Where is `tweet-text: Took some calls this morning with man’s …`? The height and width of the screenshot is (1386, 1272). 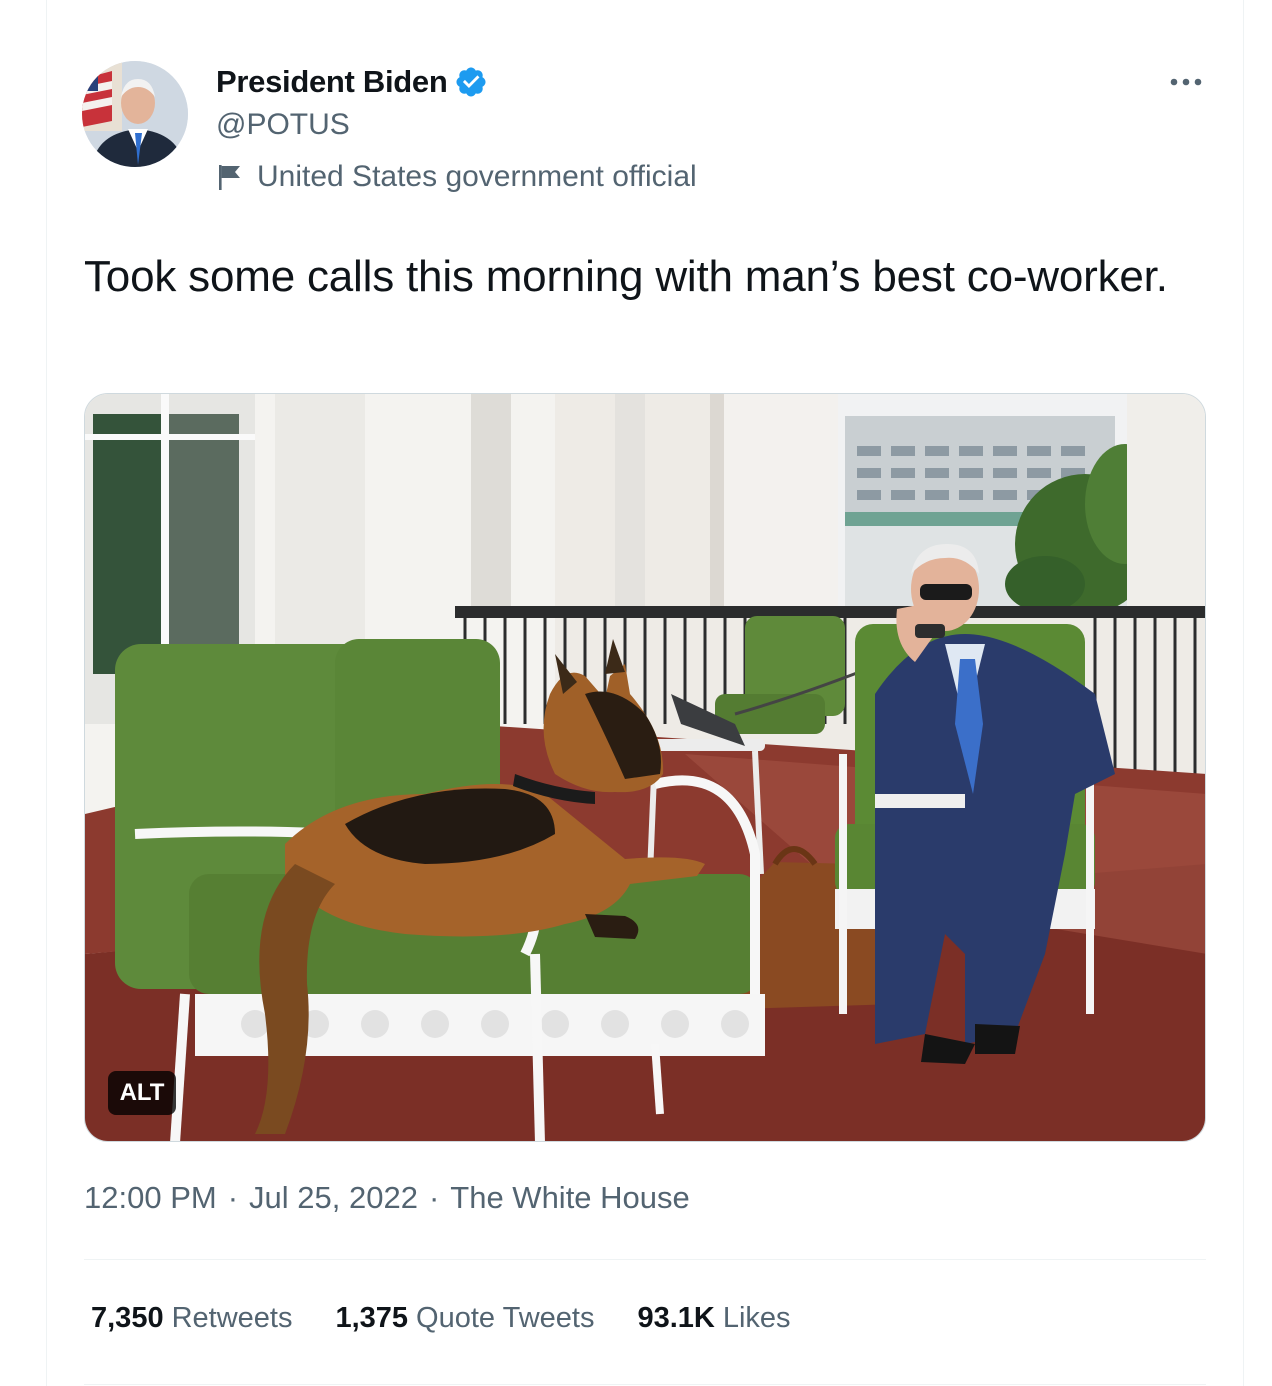 tweet-text: Took some calls this morning with man’s … is located at coordinates (626, 276).